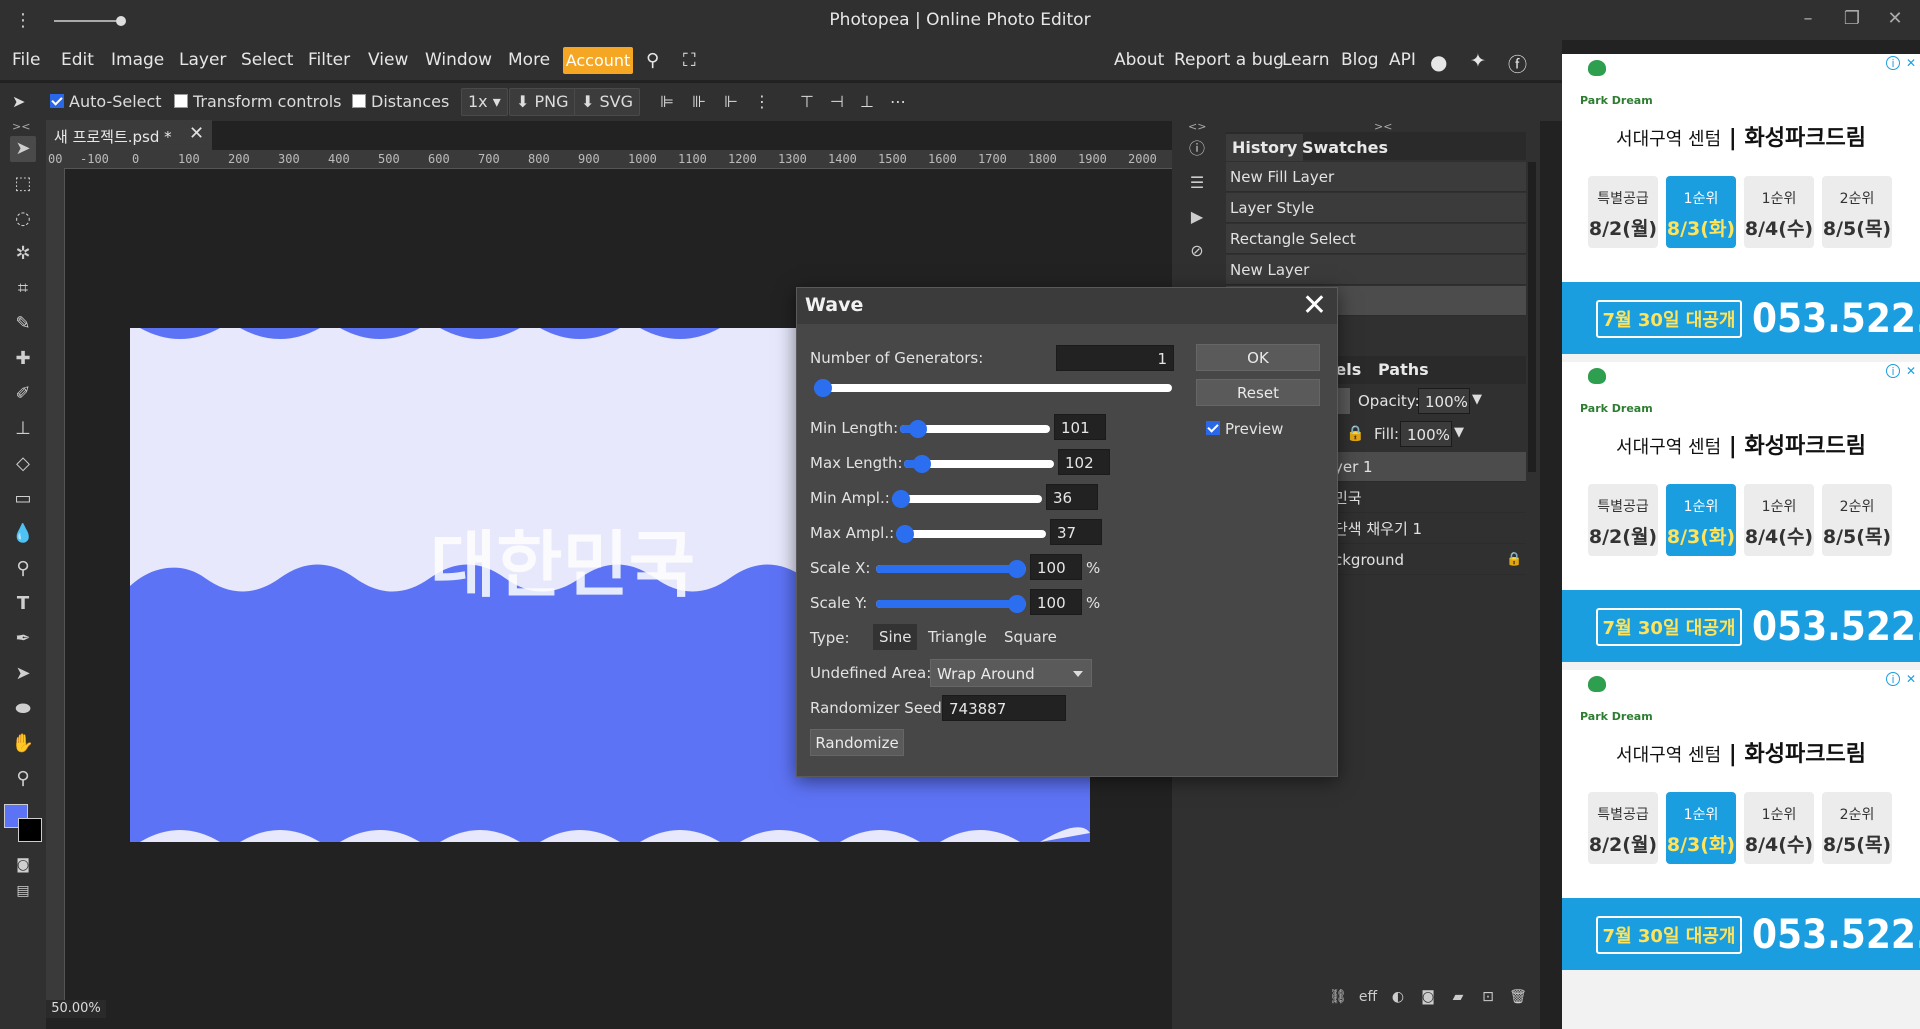  I want to click on path-select-icon: ➤, so click(23, 674).